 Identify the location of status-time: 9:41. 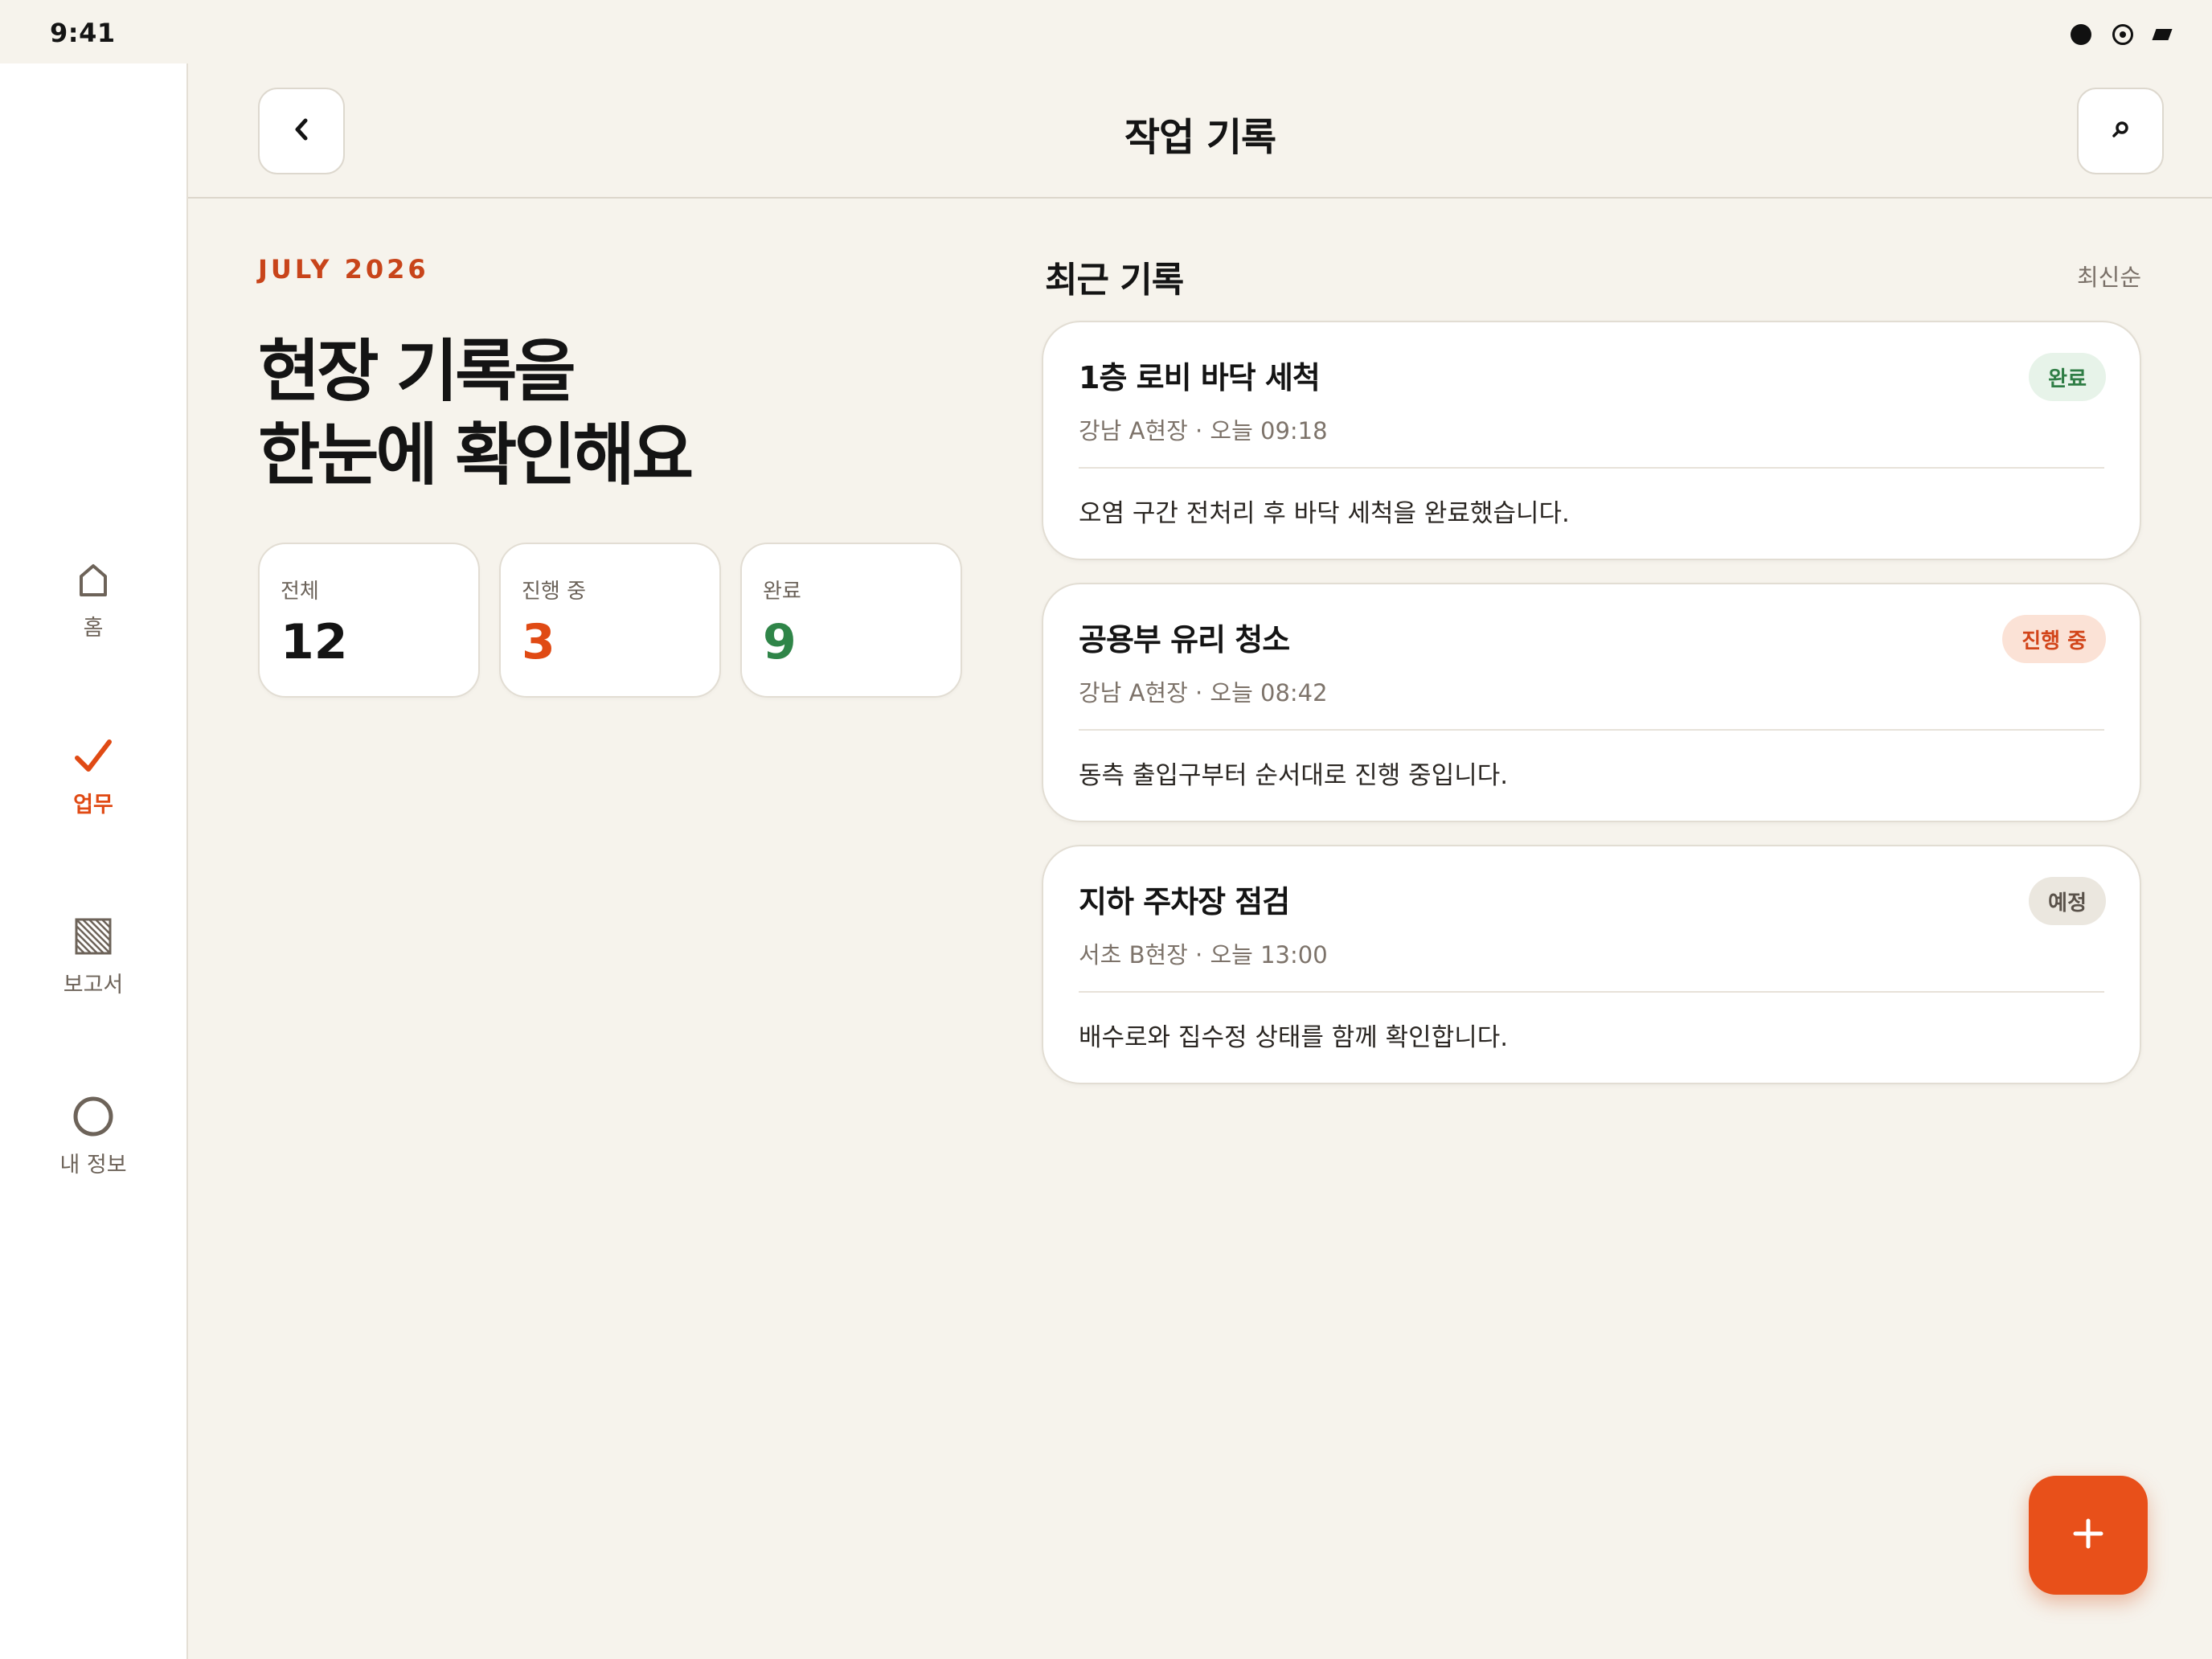
(83, 33).